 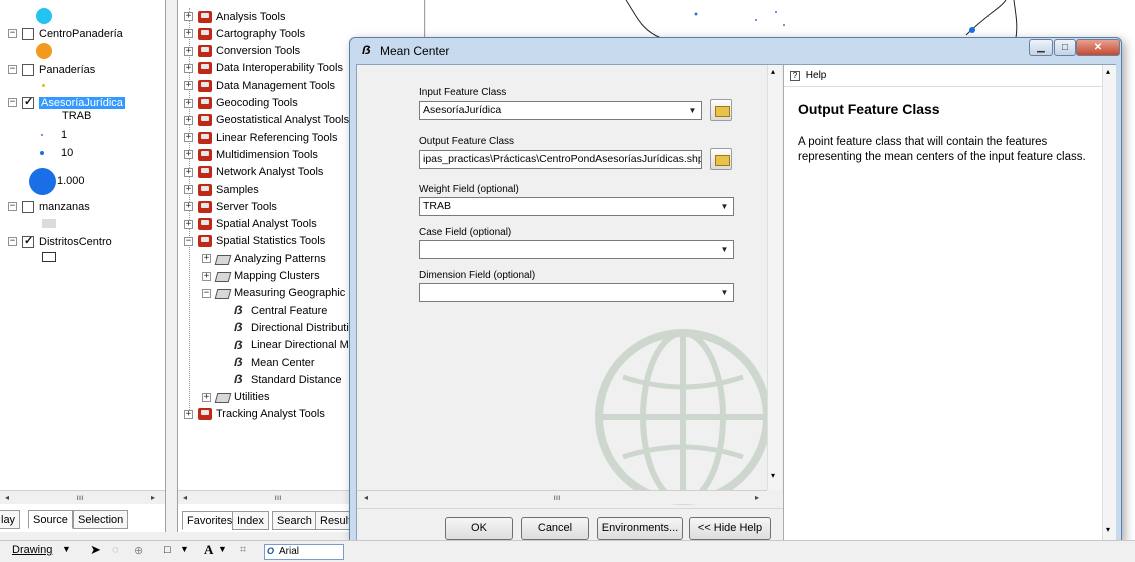 I want to click on font-name-select: O Arial, so click(x=304, y=552).